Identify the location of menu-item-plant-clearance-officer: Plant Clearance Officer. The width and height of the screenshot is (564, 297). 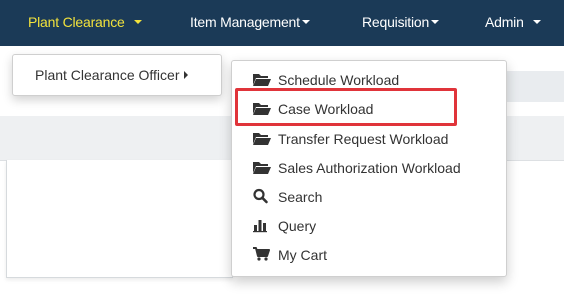
(112, 75).